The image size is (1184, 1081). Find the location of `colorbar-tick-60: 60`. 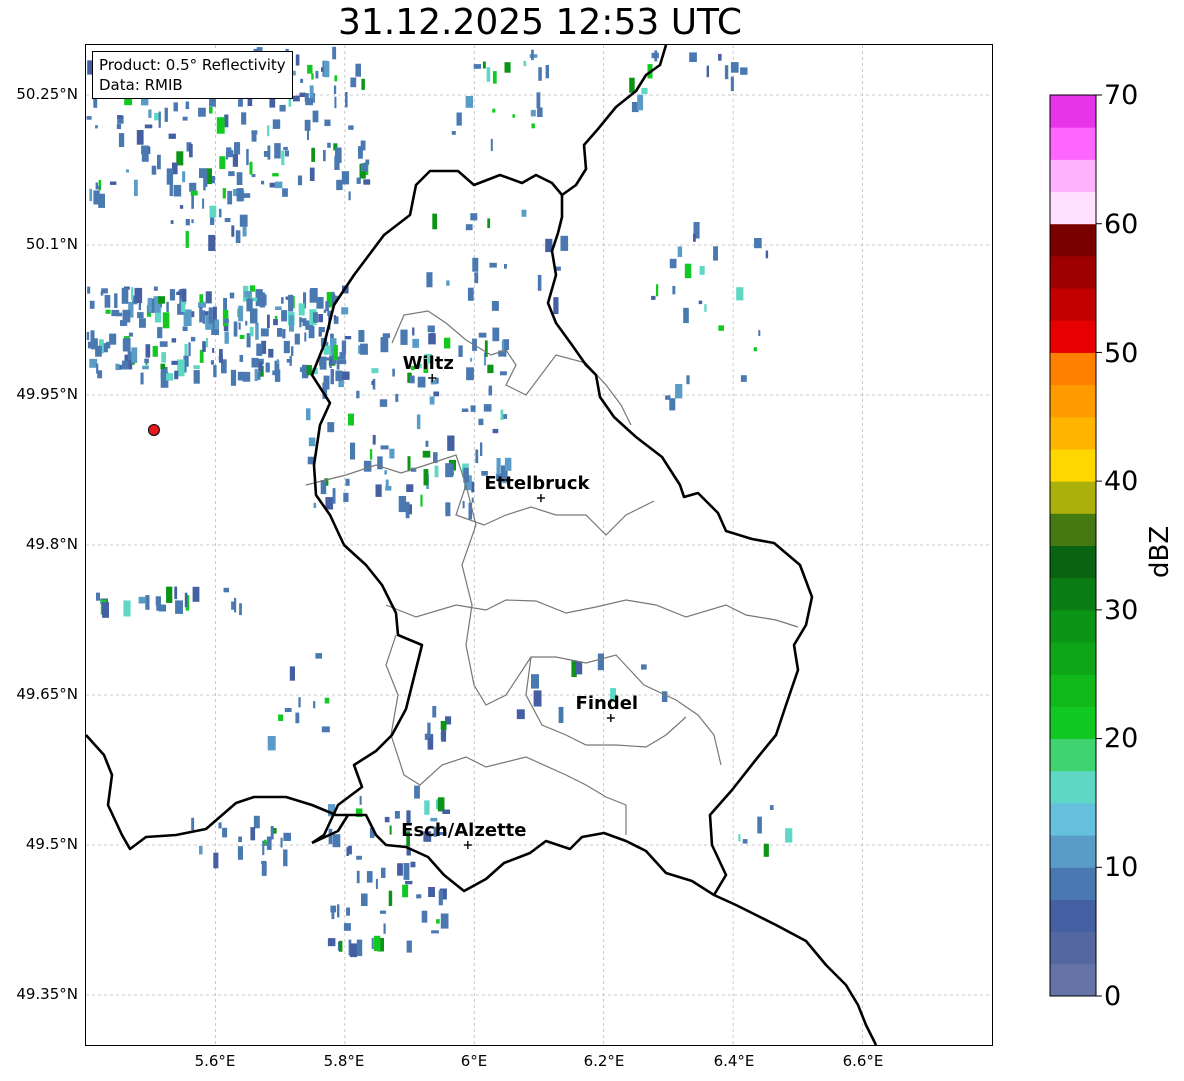

colorbar-tick-60: 60 is located at coordinates (1121, 224).